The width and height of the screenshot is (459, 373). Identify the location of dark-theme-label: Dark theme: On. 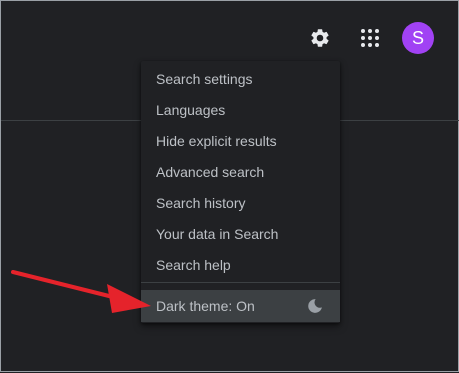
(205, 306).